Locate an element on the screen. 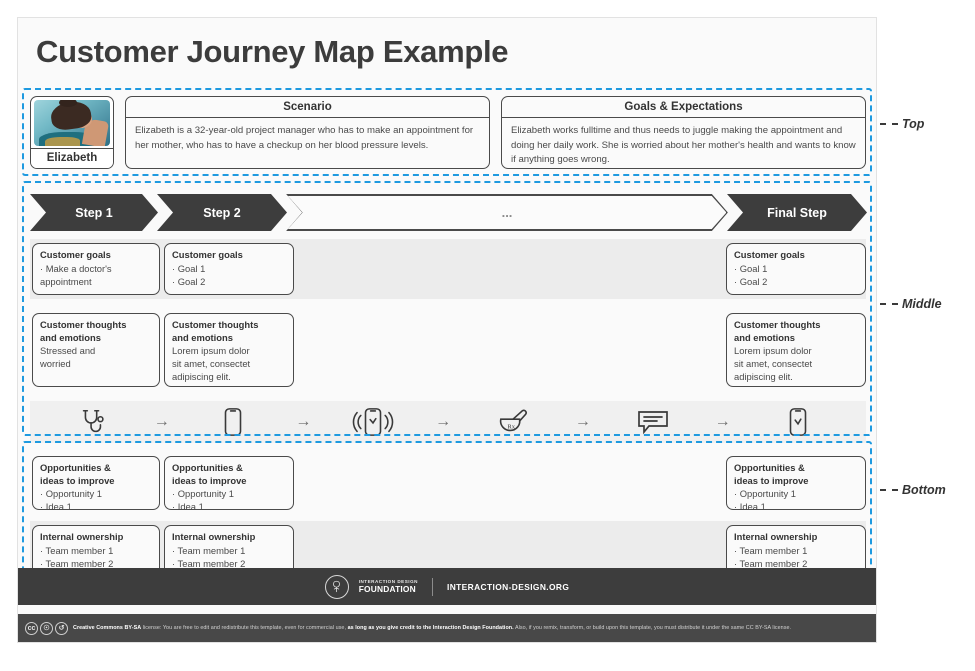 The height and width of the screenshot is (671, 975). step-chevron-1: Step 1 is located at coordinates (94, 212).